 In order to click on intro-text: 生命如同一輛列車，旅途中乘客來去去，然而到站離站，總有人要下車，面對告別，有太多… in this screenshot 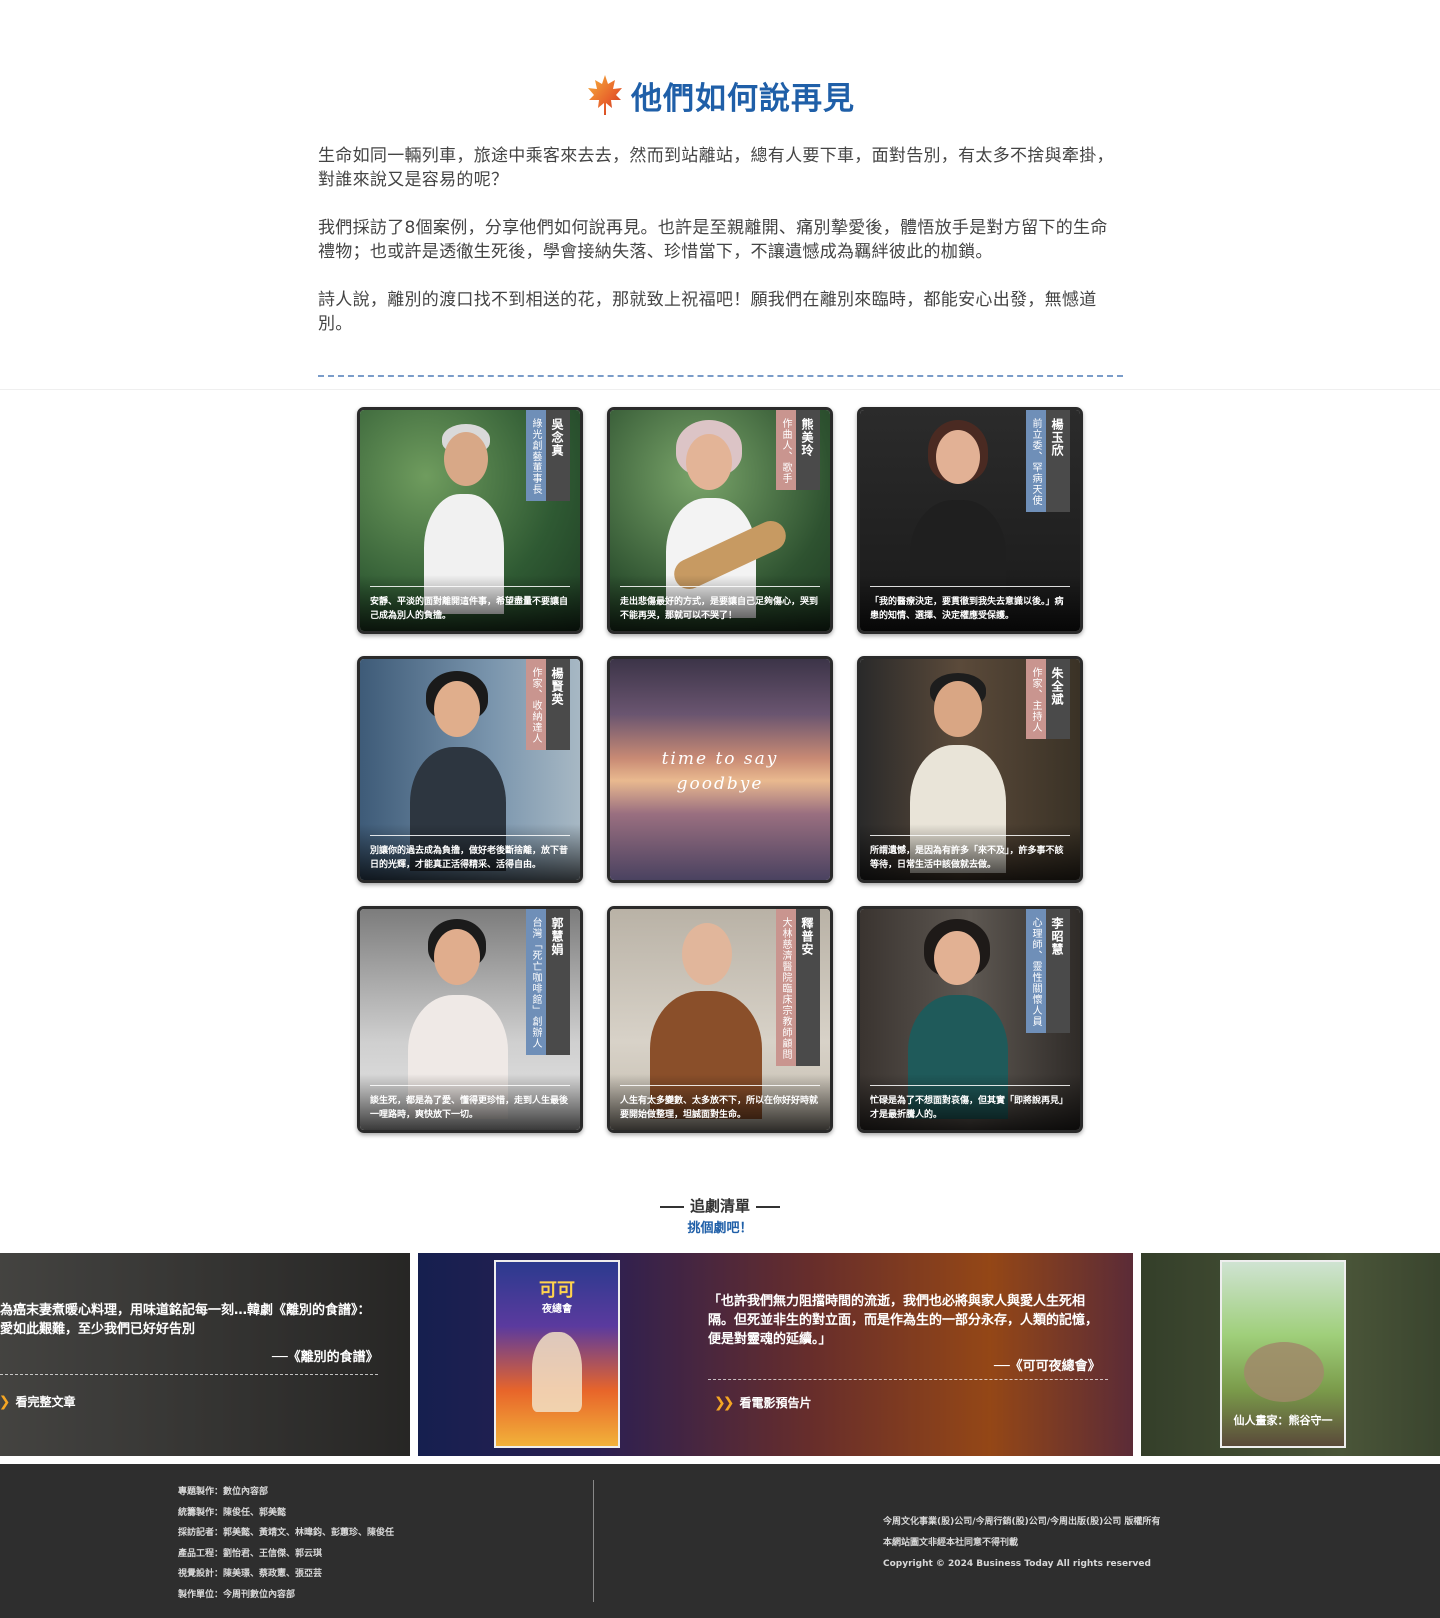, I will do `click(720, 252)`.